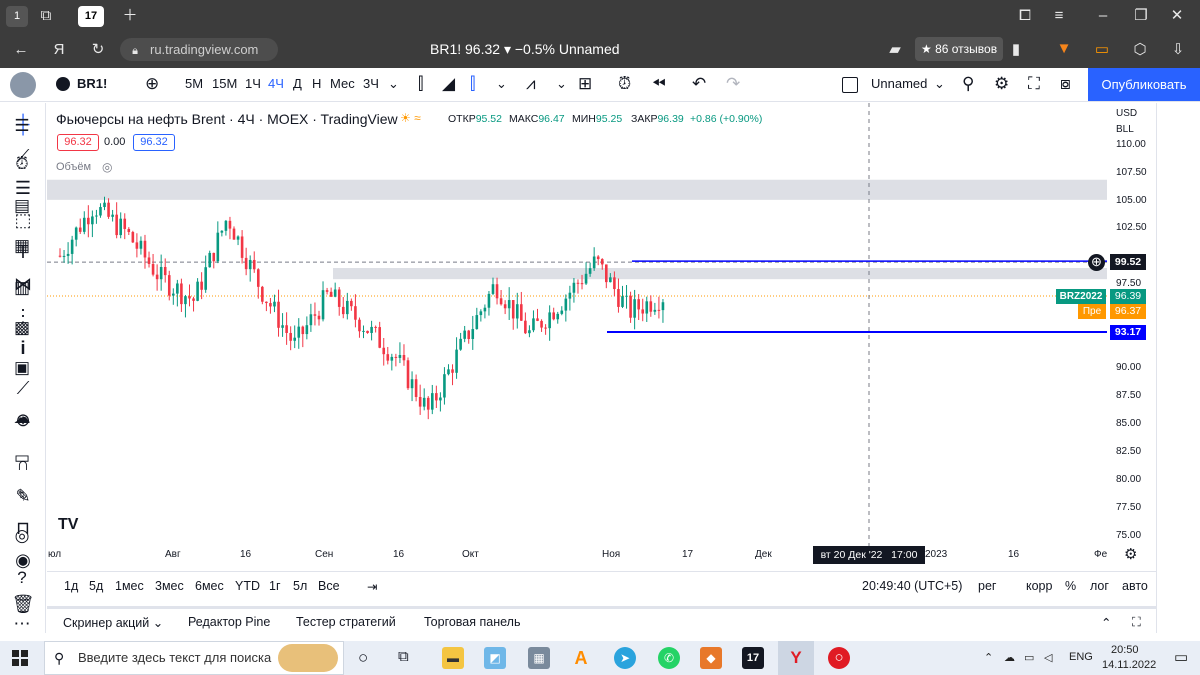 The width and height of the screenshot is (1200, 675). I want to click on comments-icon: ▭, so click(22, 458).